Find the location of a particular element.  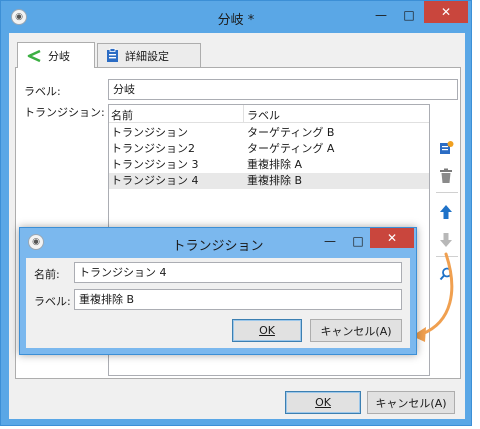

toolbar-separator is located at coordinates (447, 192).